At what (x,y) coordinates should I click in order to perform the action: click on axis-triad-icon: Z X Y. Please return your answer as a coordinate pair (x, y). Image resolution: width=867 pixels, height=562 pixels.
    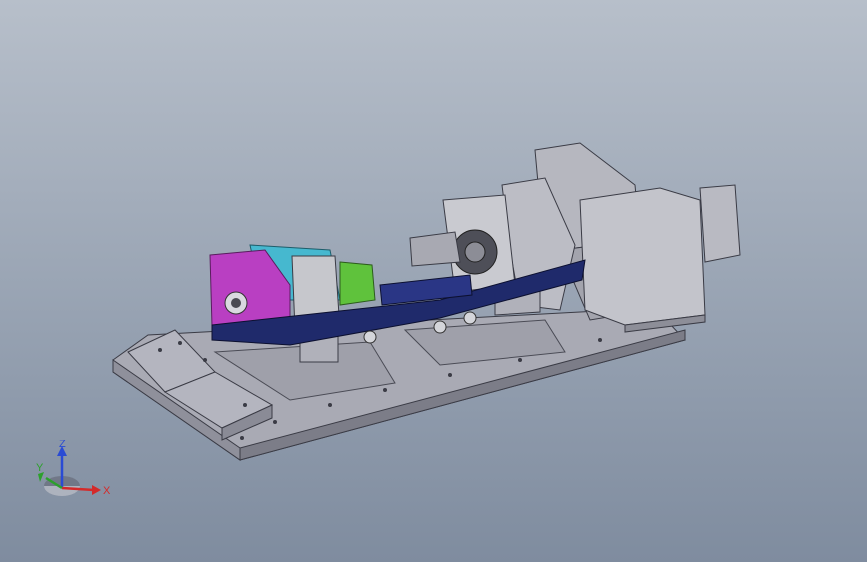
    Looking at the image, I should click on (73, 468).